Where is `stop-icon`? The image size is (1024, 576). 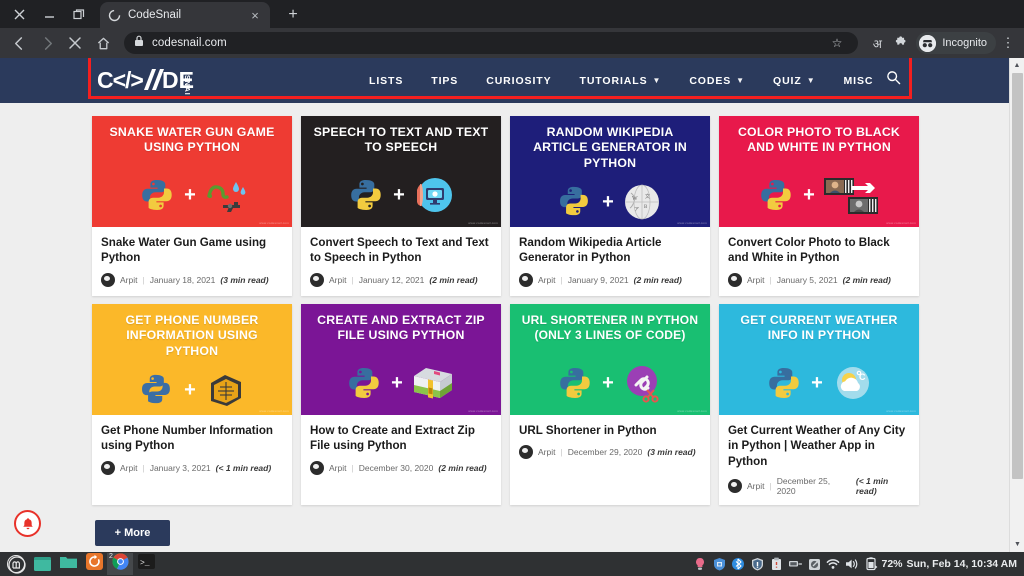 stop-icon is located at coordinates (75, 43).